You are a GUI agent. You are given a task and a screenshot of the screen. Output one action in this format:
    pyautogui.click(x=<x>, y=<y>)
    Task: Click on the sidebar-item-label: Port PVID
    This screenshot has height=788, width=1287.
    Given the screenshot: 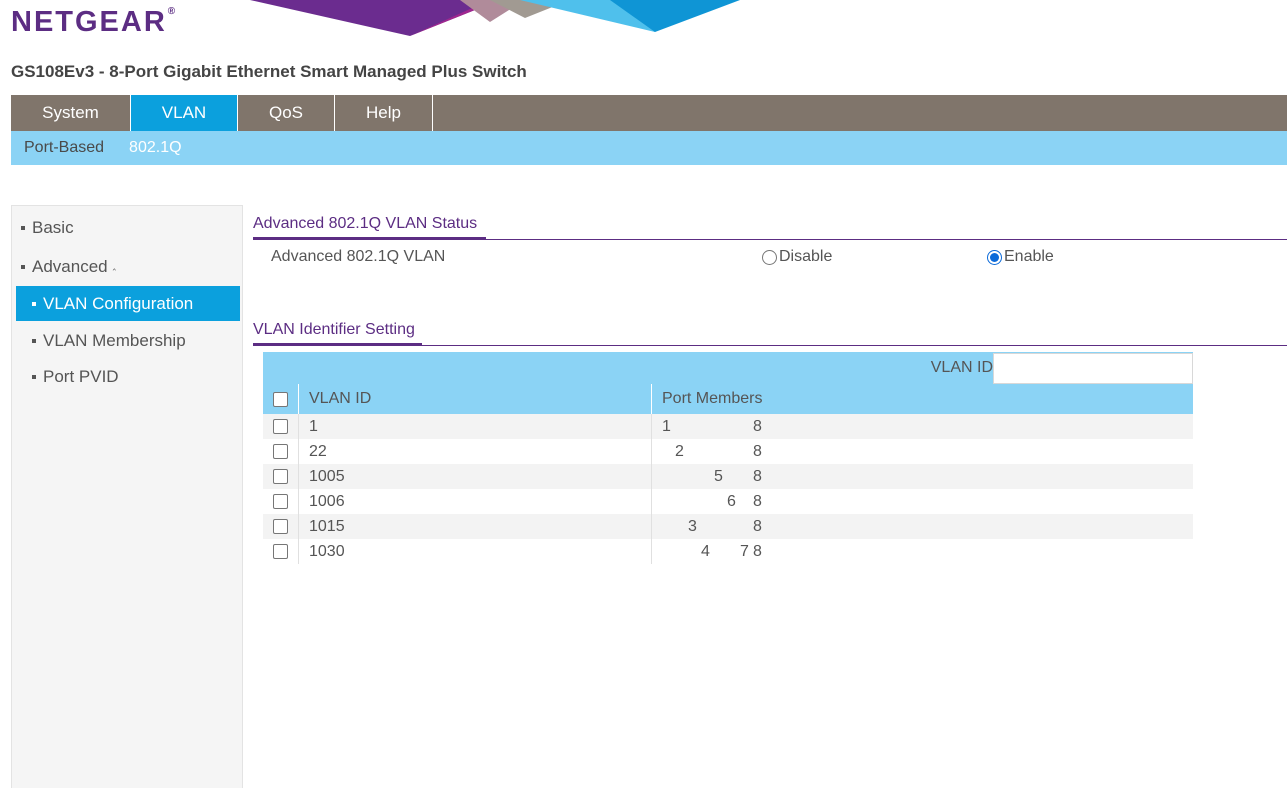 What is the action you would take?
    pyautogui.click(x=81, y=376)
    